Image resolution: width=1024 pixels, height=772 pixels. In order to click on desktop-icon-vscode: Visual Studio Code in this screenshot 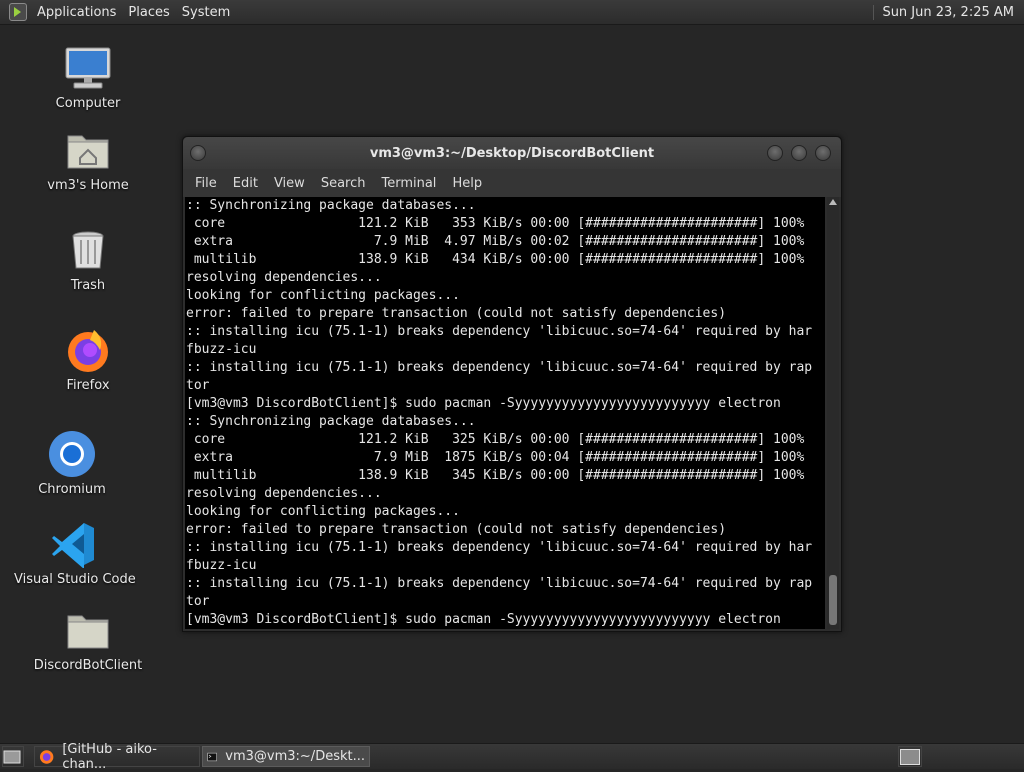, I will do `click(75, 553)`.